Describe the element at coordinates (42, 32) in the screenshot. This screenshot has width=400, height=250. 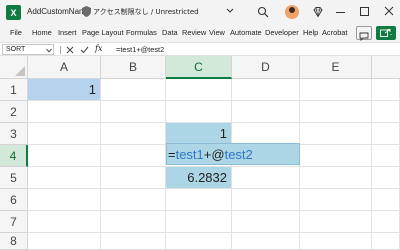
I see `tab-home: Home` at that location.